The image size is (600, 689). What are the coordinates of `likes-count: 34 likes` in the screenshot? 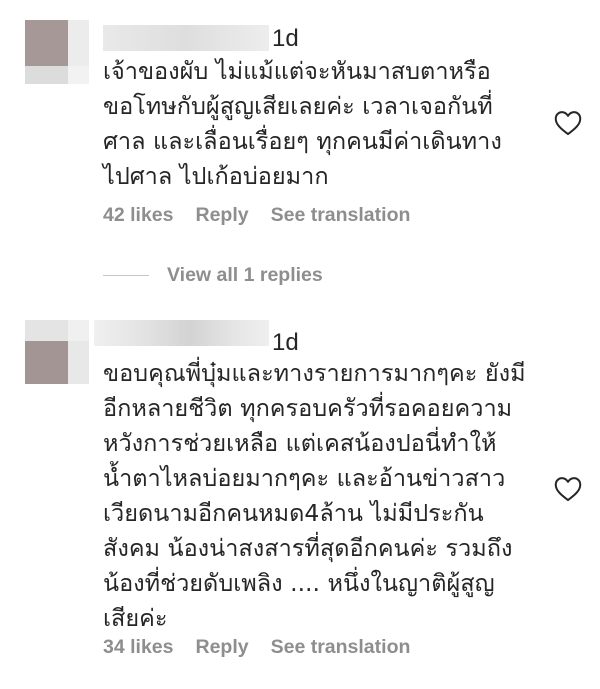 It's located at (138, 647).